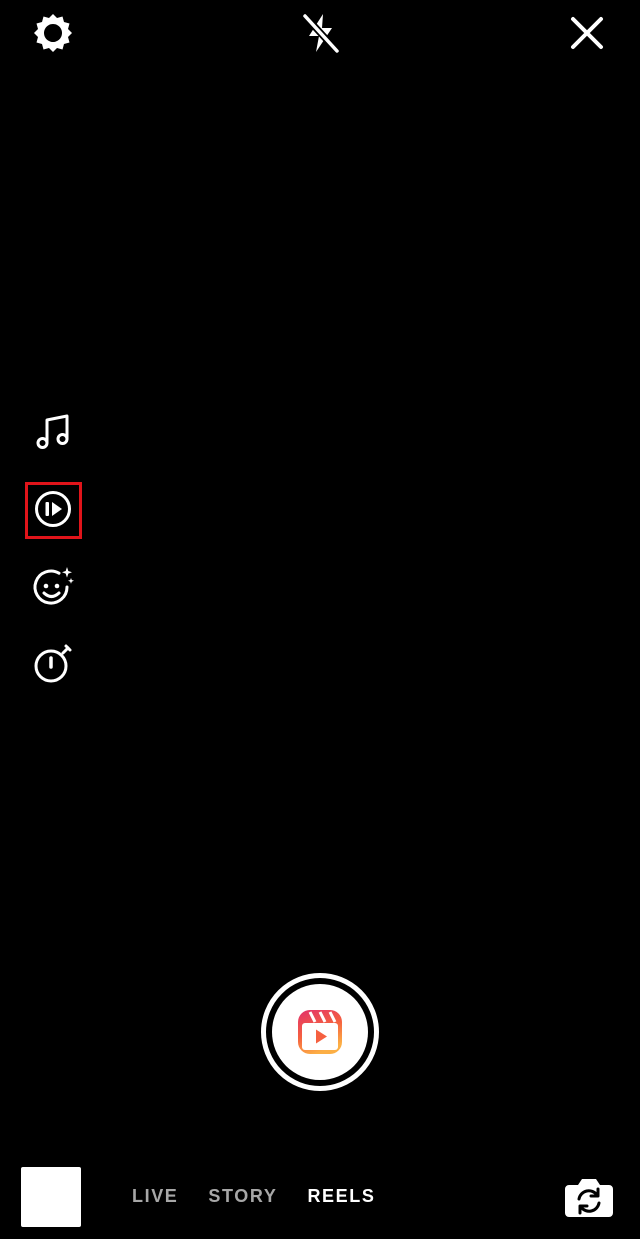 The height and width of the screenshot is (1239, 640). I want to click on effects-icon, so click(53, 587).